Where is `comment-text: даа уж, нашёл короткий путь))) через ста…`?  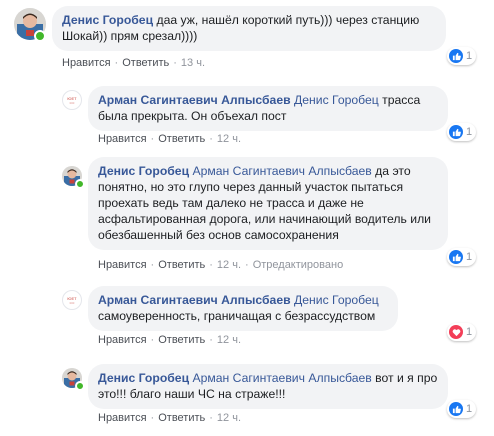
comment-text: даа уж, нашёл короткий путь))) через ста… is located at coordinates (288, 20).